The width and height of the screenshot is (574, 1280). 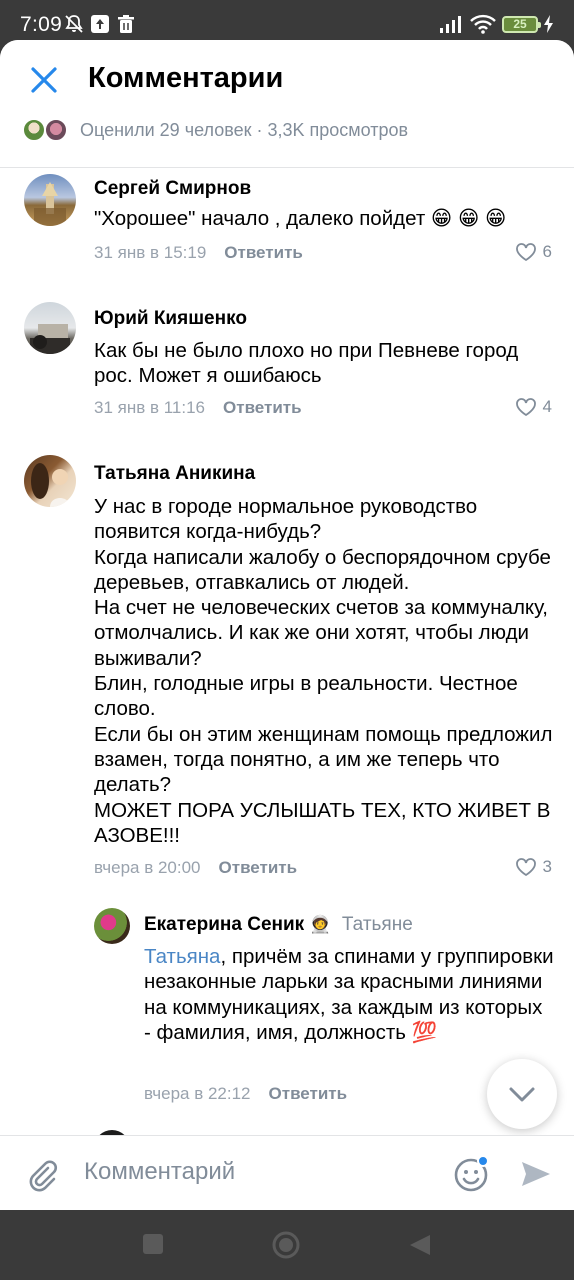 I want to click on like-count: 4, so click(x=547, y=406).